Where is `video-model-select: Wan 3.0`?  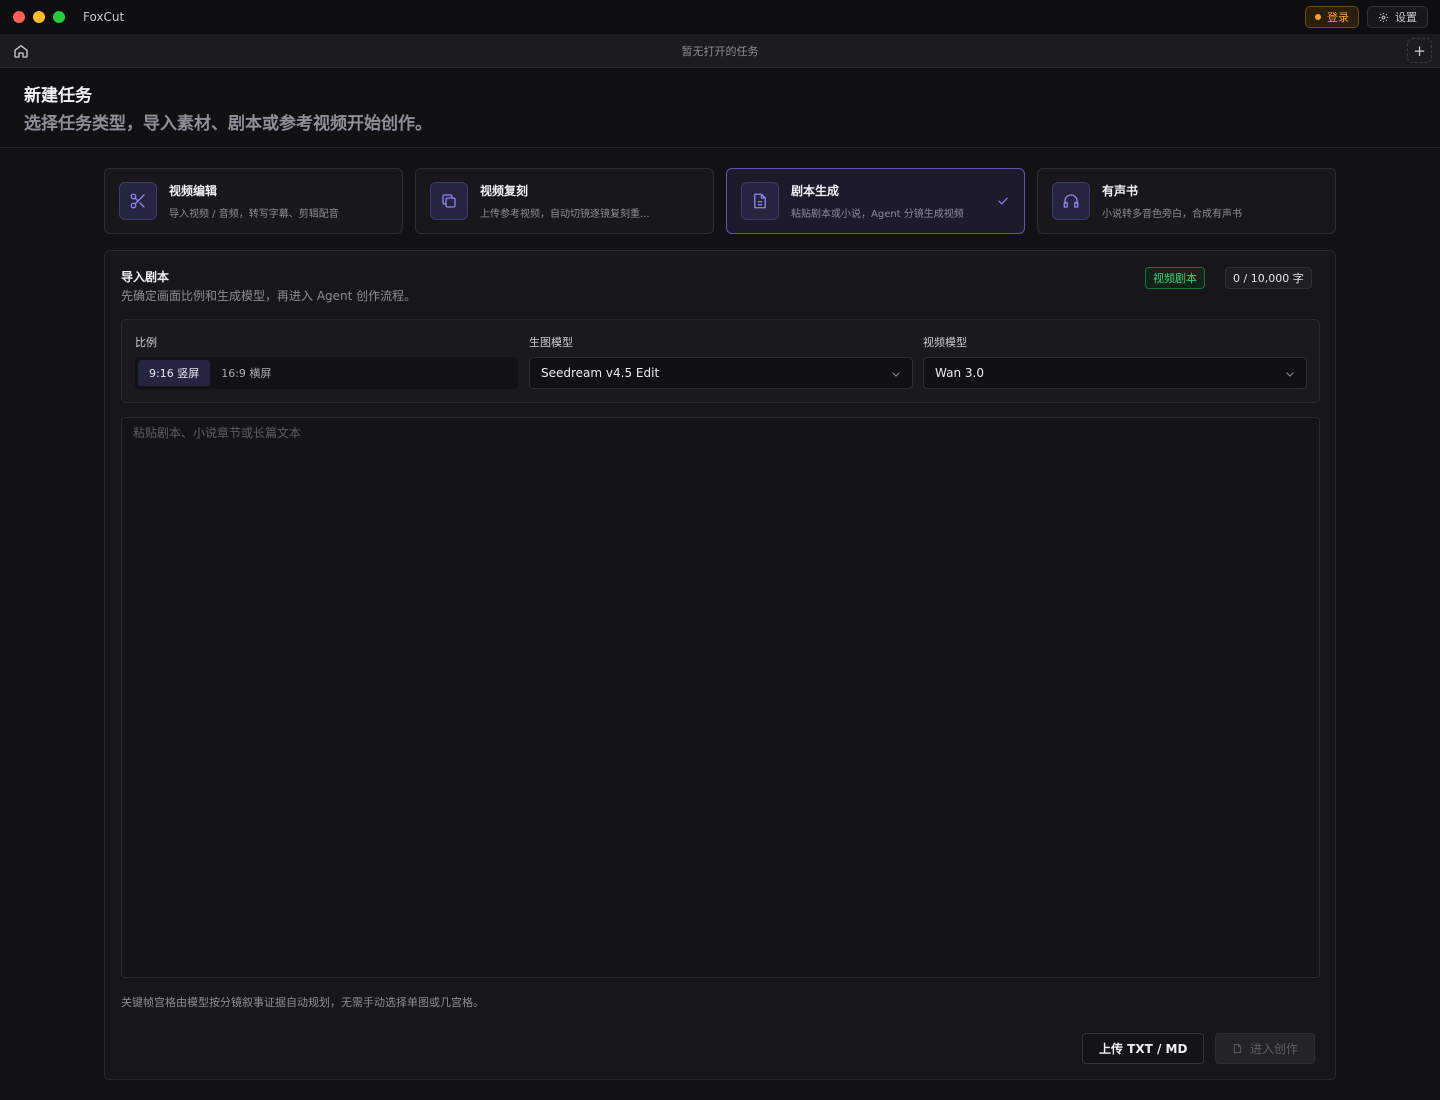
video-model-select: Wan 3.0 is located at coordinates (1115, 373).